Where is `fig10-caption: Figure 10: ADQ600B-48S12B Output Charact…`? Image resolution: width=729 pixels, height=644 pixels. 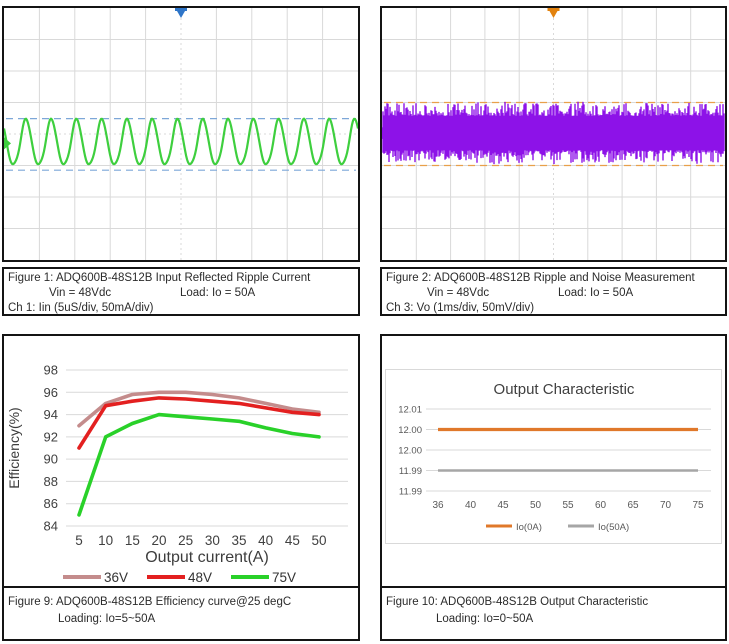
fig10-caption: Figure 10: ADQ600B-48S12B Output Charact… is located at coordinates (553, 612).